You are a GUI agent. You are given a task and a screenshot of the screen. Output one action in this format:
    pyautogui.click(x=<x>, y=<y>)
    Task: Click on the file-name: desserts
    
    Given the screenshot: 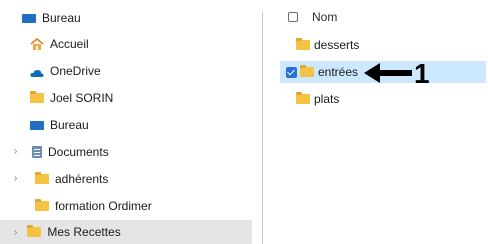 What is the action you would take?
    pyautogui.click(x=337, y=45)
    